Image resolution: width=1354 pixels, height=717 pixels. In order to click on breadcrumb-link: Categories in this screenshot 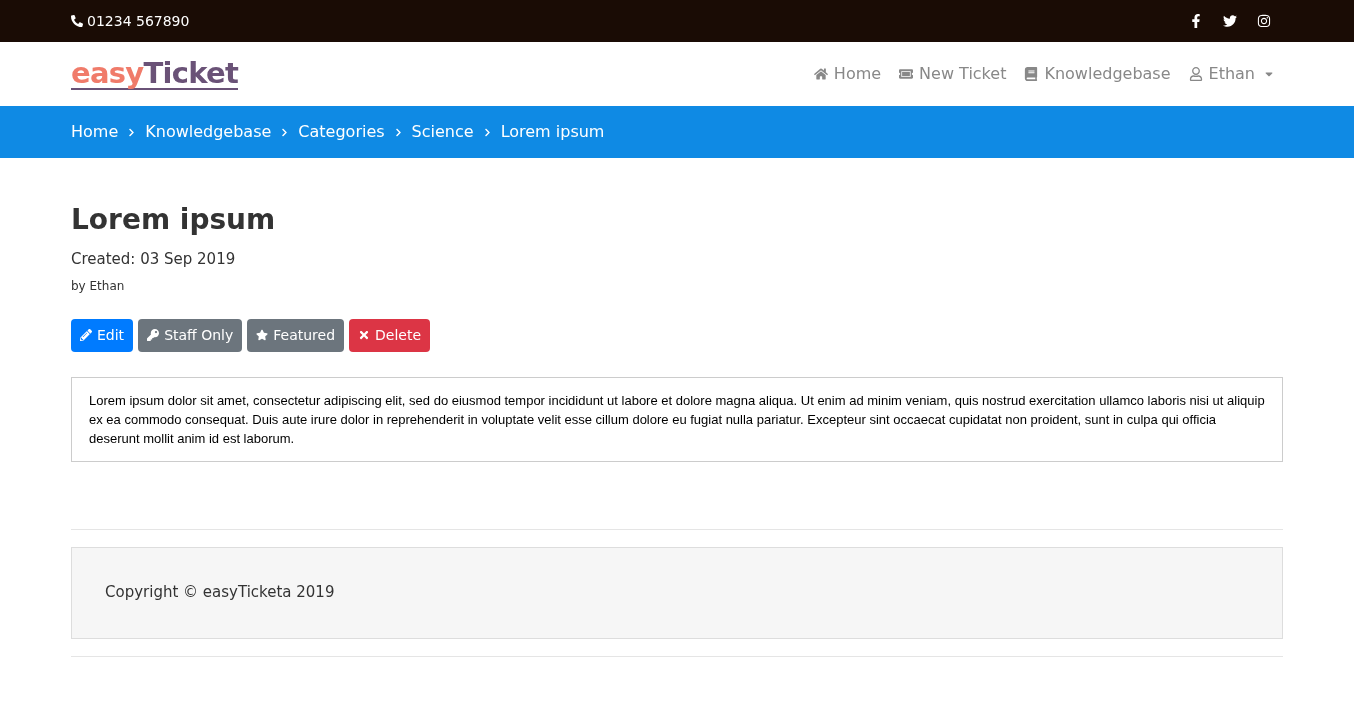, I will do `click(341, 132)`.